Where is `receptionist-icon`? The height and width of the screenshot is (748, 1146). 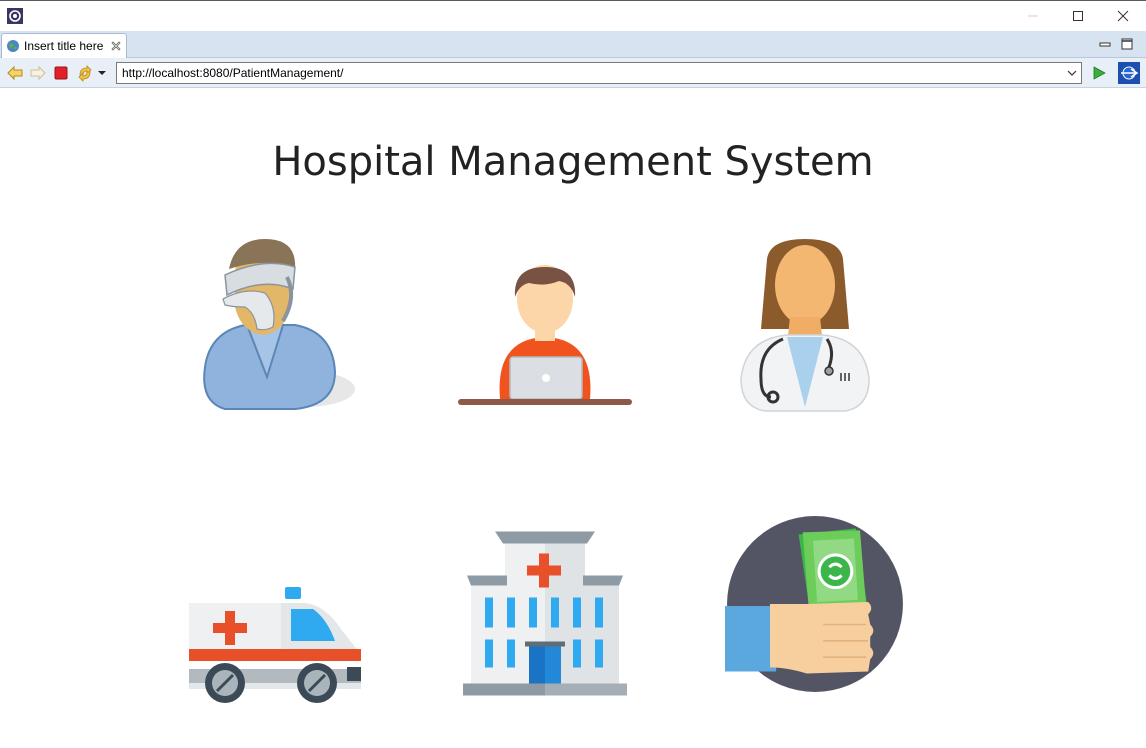
receptionist-icon is located at coordinates (545, 339).